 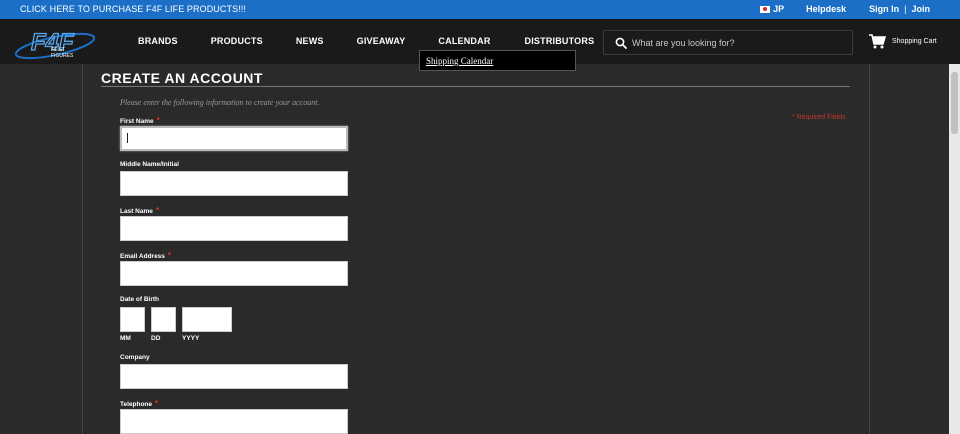 I want to click on email-label-text: Email Address, so click(x=142, y=256).